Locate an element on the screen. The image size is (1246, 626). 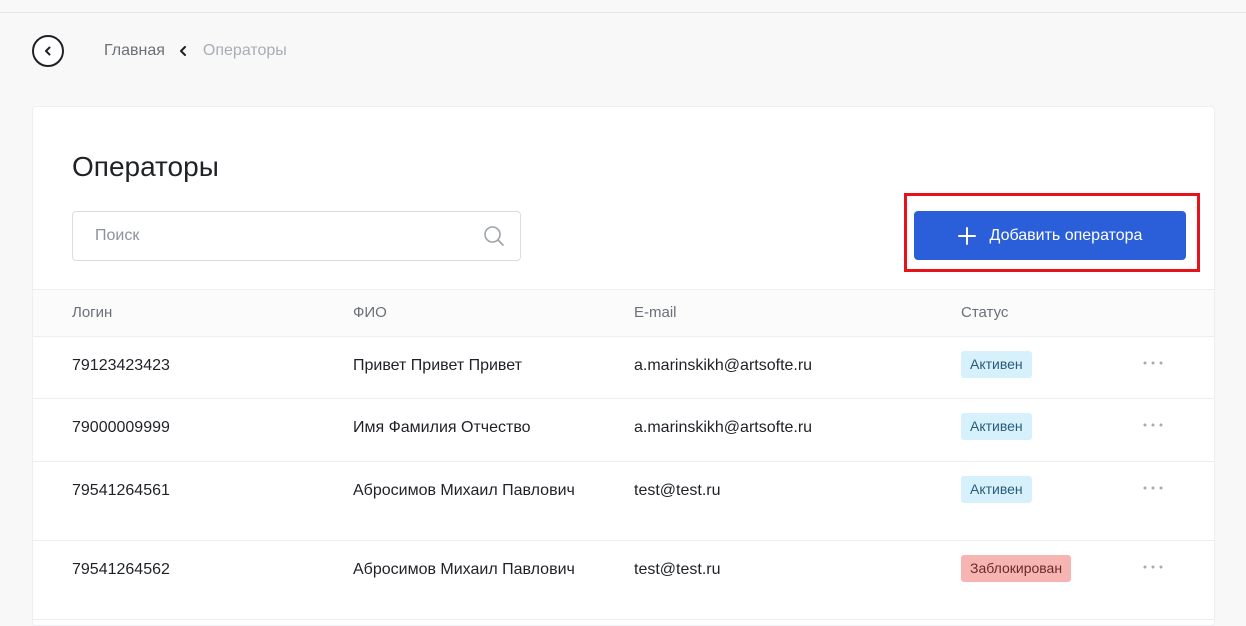
breadcrumb-home-link: Главная is located at coordinates (134, 51).